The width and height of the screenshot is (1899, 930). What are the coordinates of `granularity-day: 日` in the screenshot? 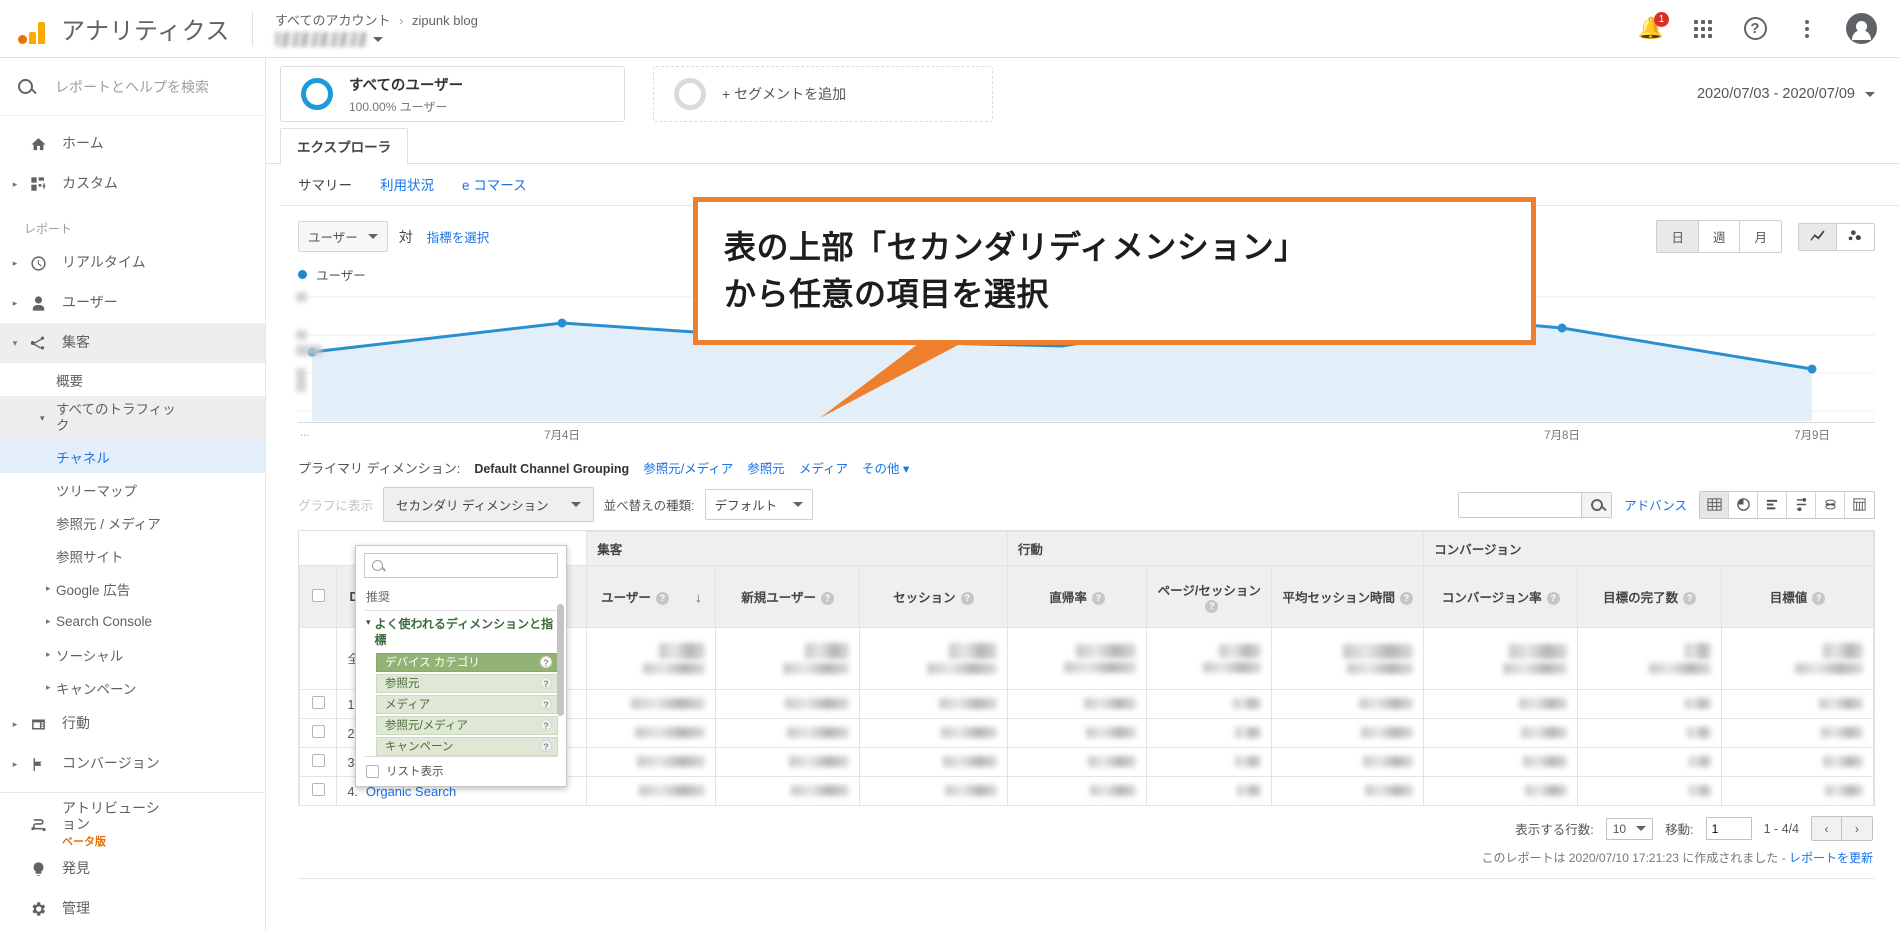 It's located at (1678, 236).